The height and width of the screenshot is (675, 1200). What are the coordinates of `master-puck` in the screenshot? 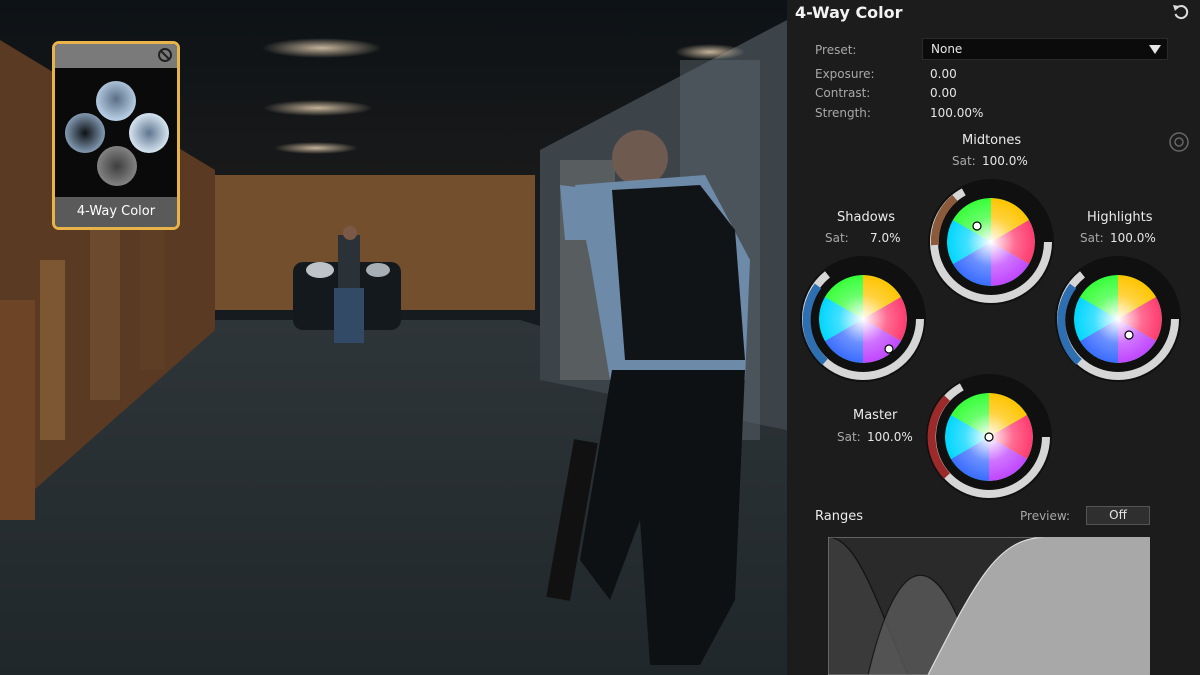 It's located at (989, 437).